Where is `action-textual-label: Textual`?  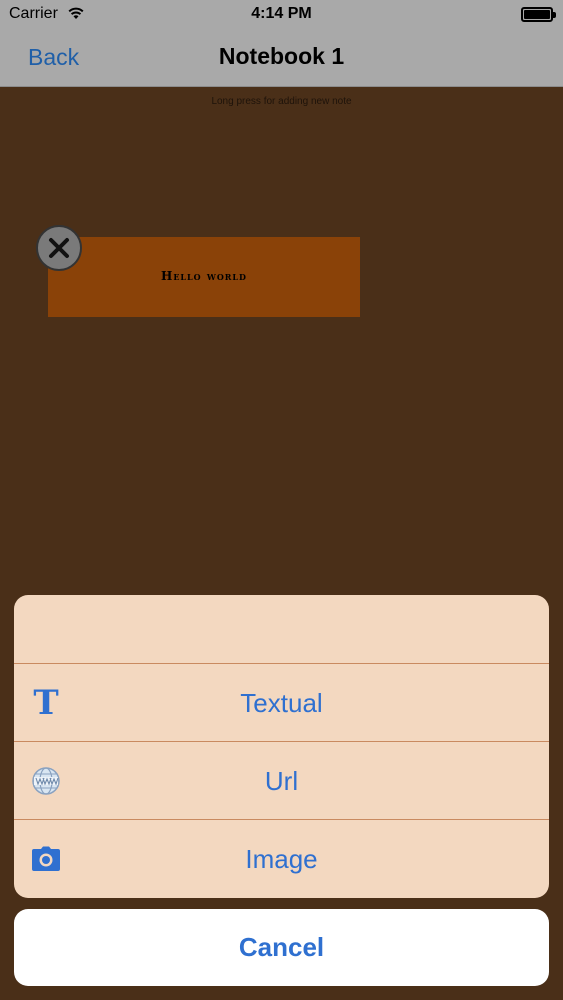
action-textual-label: Textual is located at coordinates (281, 703).